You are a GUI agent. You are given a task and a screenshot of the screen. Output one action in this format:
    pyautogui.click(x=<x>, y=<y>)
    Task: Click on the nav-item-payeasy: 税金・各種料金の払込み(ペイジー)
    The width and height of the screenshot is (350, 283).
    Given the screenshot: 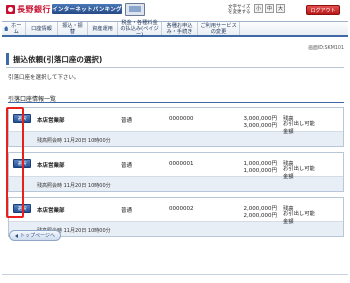 What is the action you would take?
    pyautogui.click(x=140, y=29)
    